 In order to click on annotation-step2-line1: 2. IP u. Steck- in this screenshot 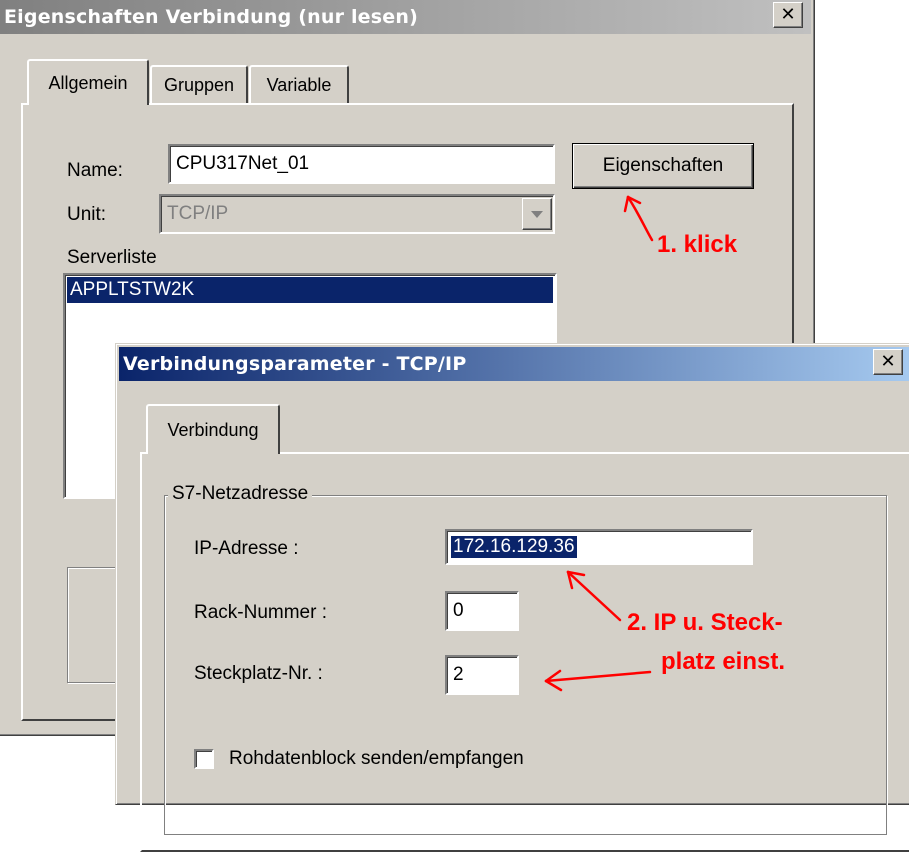, I will do `click(705, 622)`.